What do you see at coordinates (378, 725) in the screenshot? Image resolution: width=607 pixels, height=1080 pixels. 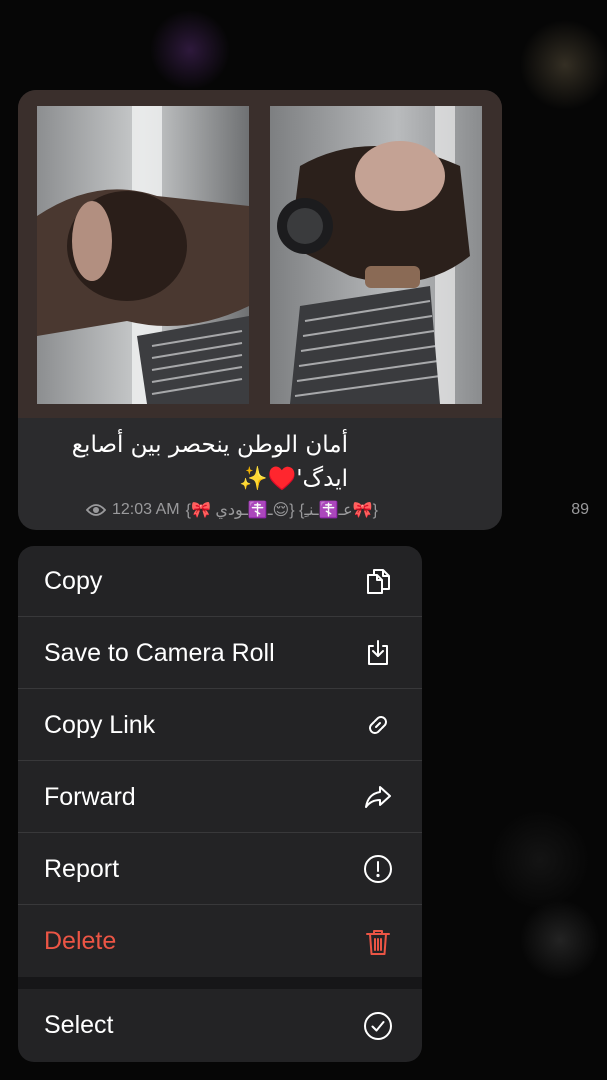 I see `link-icon` at bounding box center [378, 725].